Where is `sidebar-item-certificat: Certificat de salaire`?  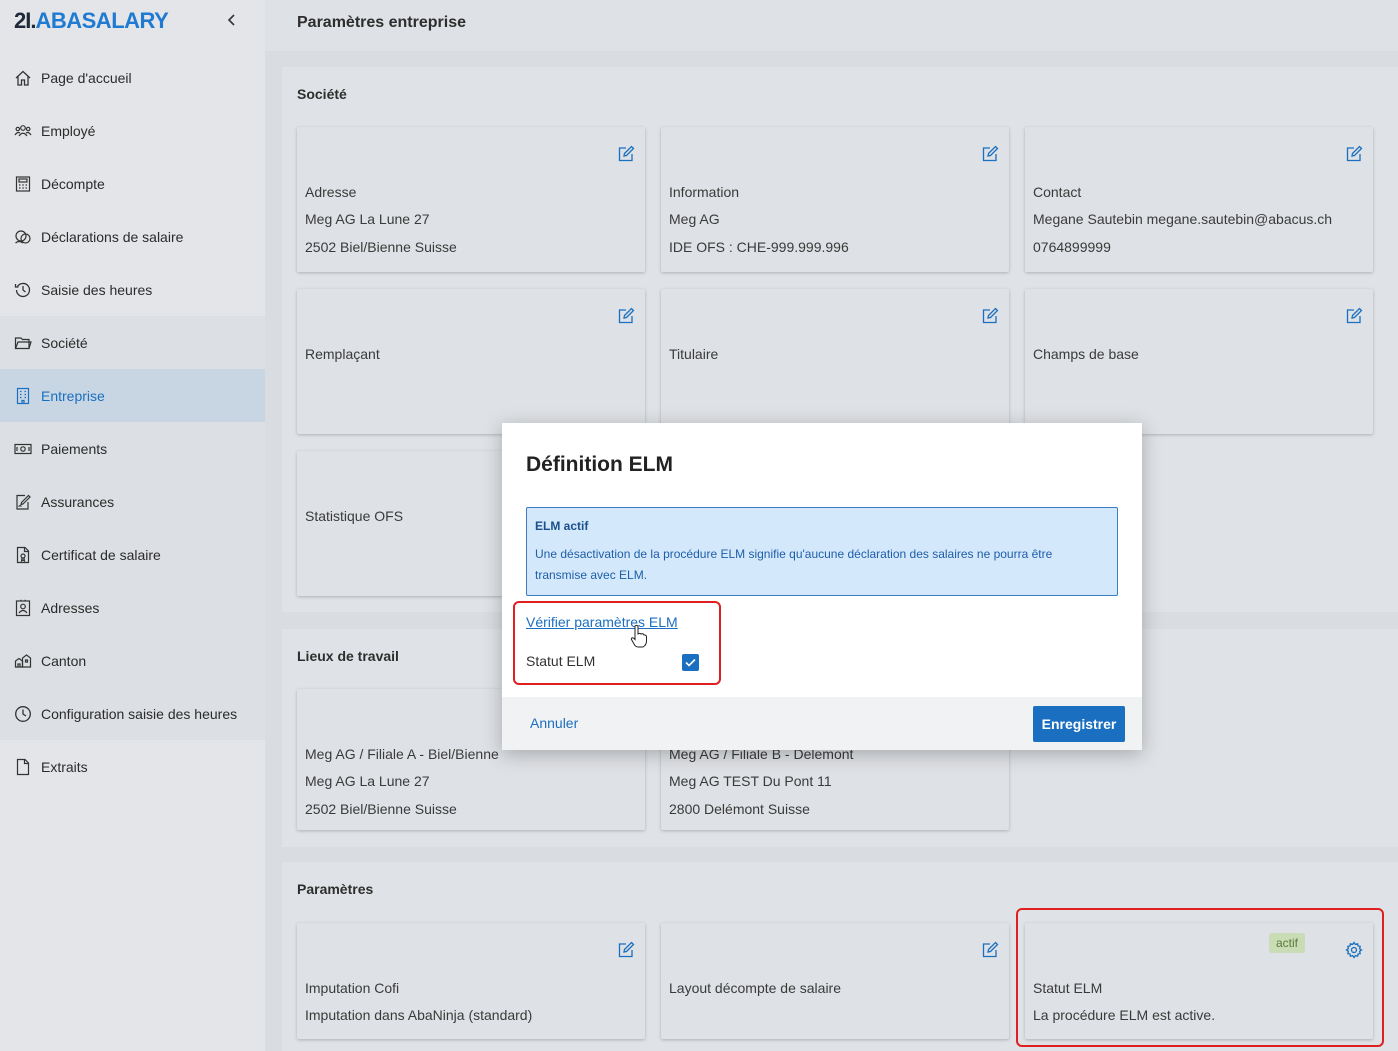 sidebar-item-certificat: Certificat de salaire is located at coordinates (132, 554).